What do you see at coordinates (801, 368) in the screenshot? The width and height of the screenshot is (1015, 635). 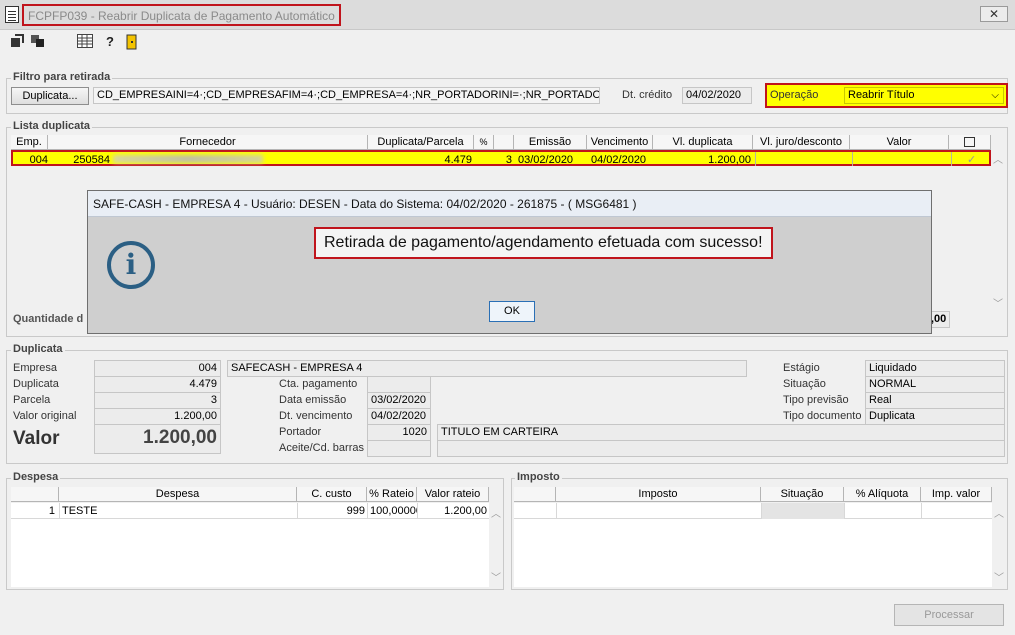 I see `estagio-label: Estágio` at bounding box center [801, 368].